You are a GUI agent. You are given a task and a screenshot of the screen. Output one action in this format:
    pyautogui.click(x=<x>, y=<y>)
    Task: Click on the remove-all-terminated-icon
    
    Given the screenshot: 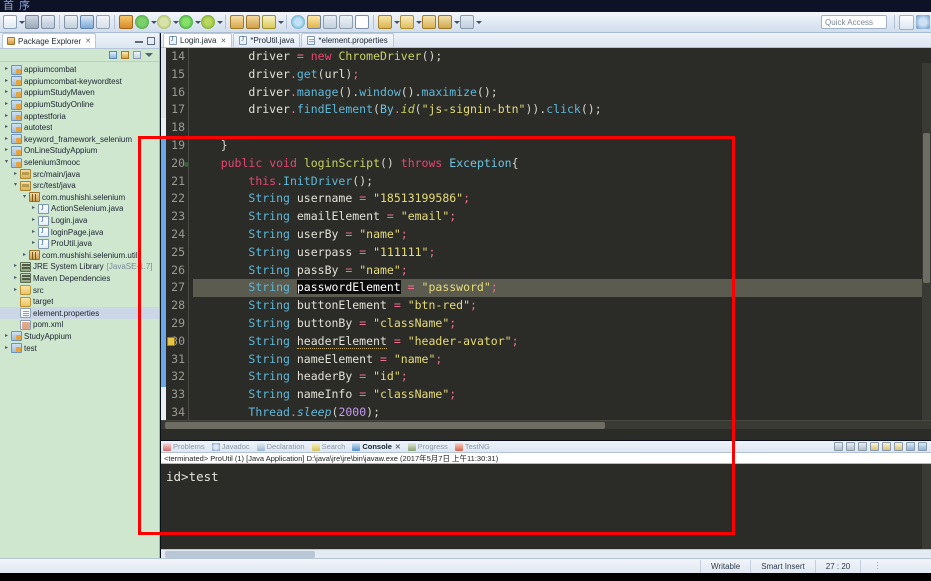 What is the action you would take?
    pyautogui.click(x=862, y=446)
    